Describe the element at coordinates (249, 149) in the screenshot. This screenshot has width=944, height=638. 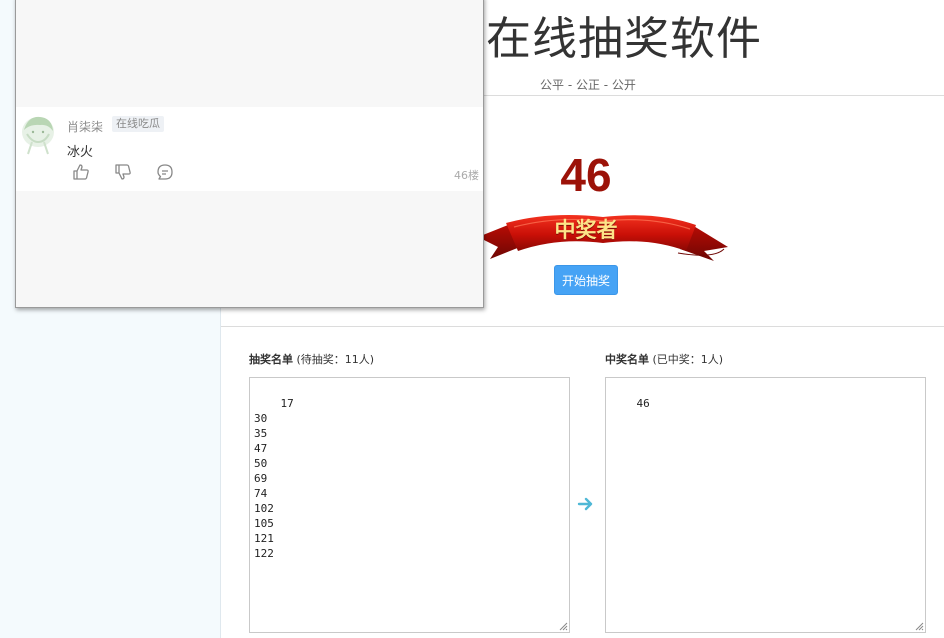
I see `comment-item: 肖柒柒 在线吃瓜 冰火 46楼` at that location.